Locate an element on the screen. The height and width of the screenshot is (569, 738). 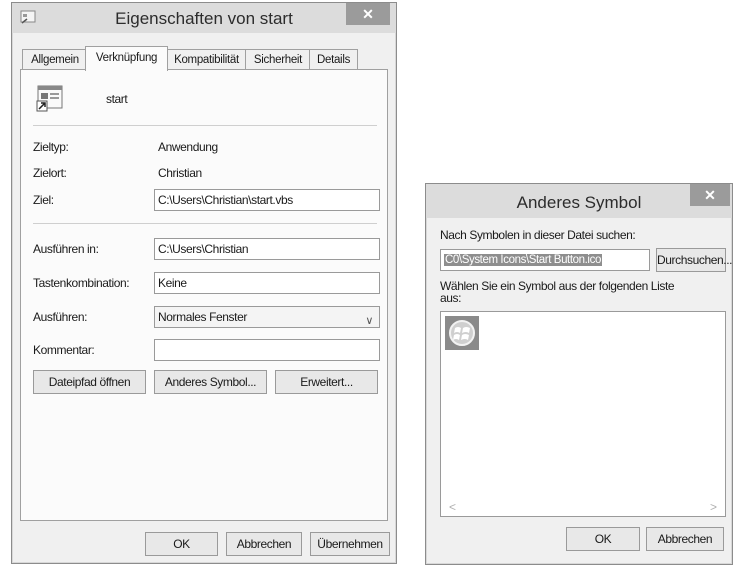
change-icon-title: Anderes Symbol is located at coordinates (579, 202).